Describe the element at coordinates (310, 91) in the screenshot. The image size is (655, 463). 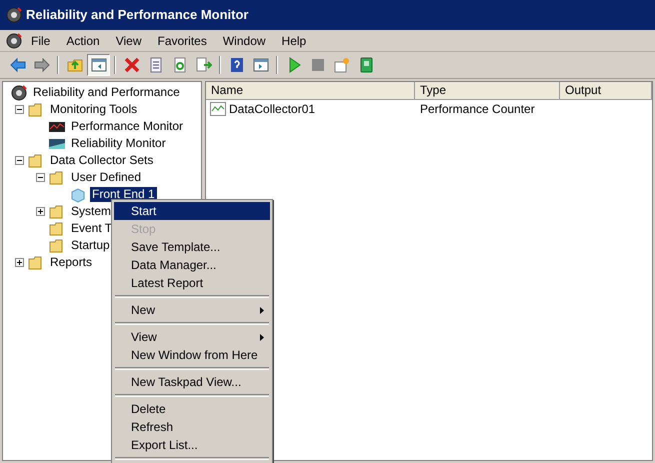
I see `column-header: Name` at that location.